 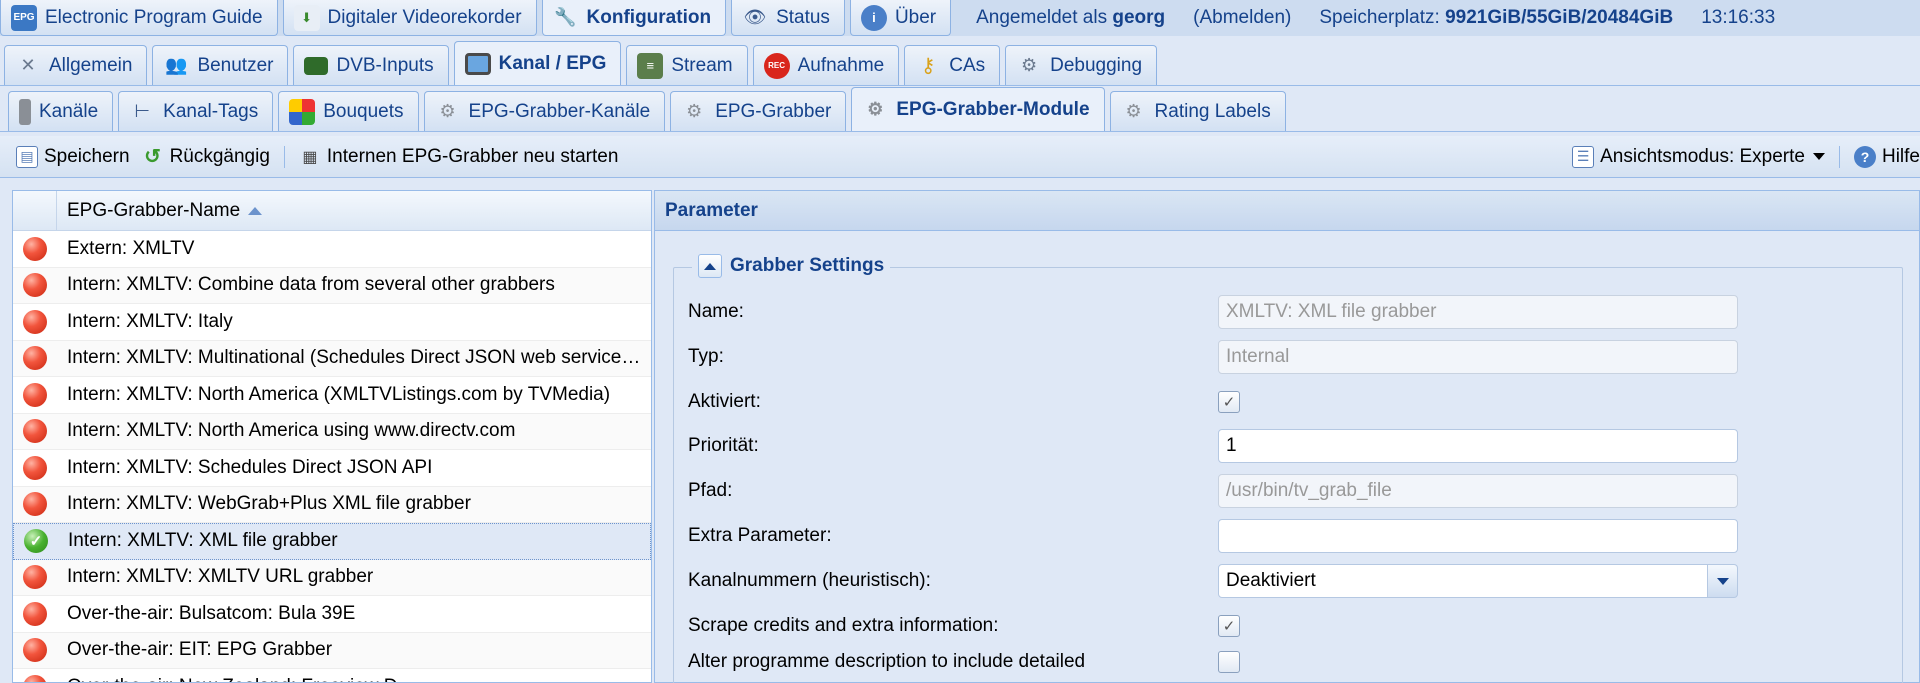 I want to click on type-input: Internal, so click(x=1478, y=357).